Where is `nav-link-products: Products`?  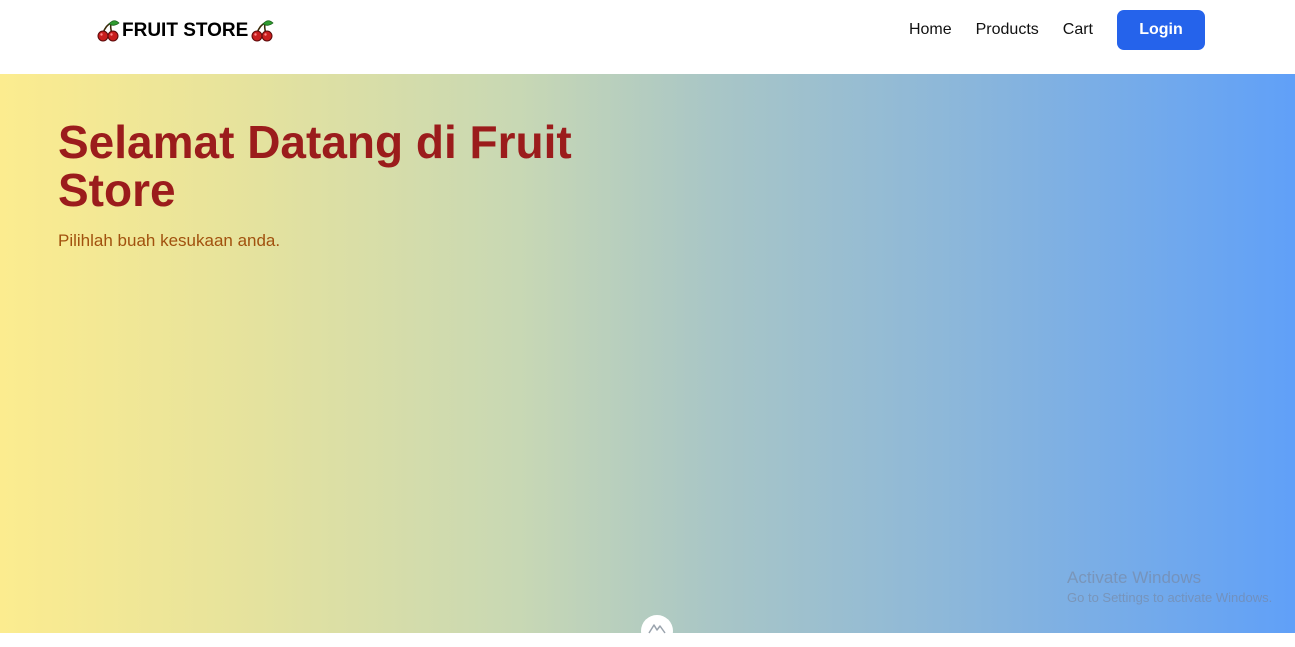
nav-link-products: Products is located at coordinates (1007, 30).